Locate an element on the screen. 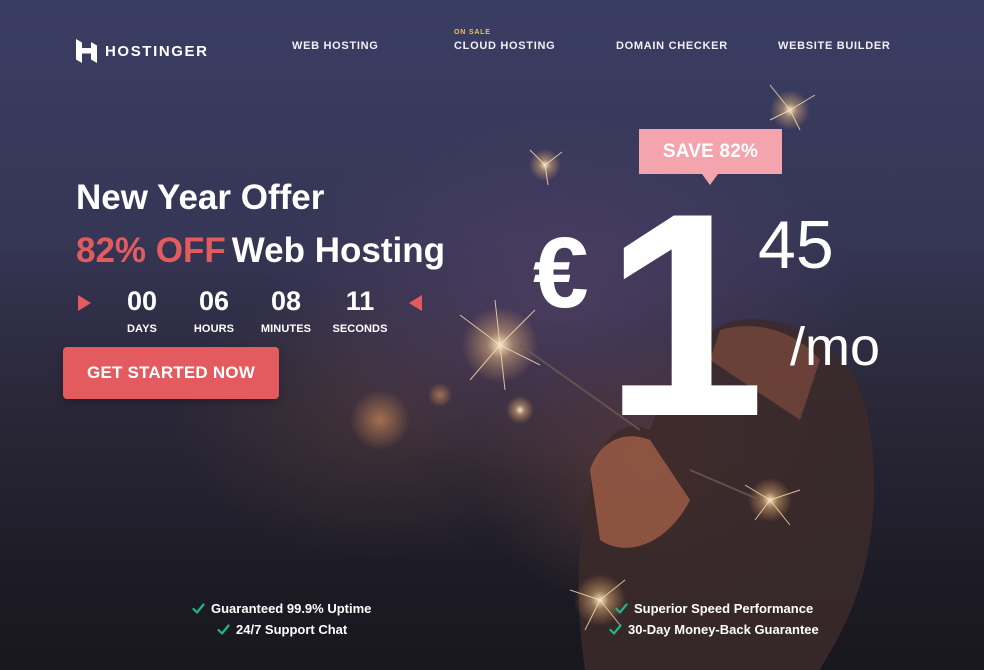  offer-headline: New Year Offer is located at coordinates (200, 197).